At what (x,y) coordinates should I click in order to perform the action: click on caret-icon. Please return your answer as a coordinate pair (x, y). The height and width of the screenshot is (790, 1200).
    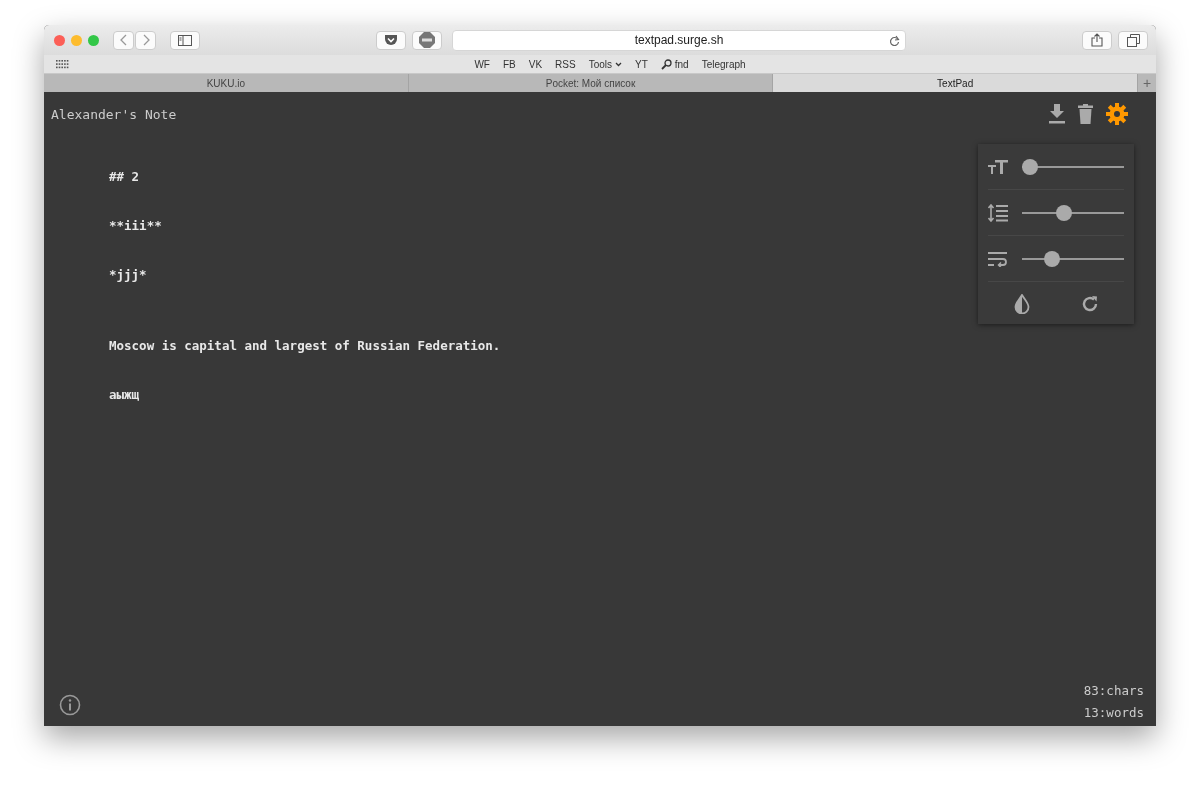
    Looking at the image, I should click on (618, 64).